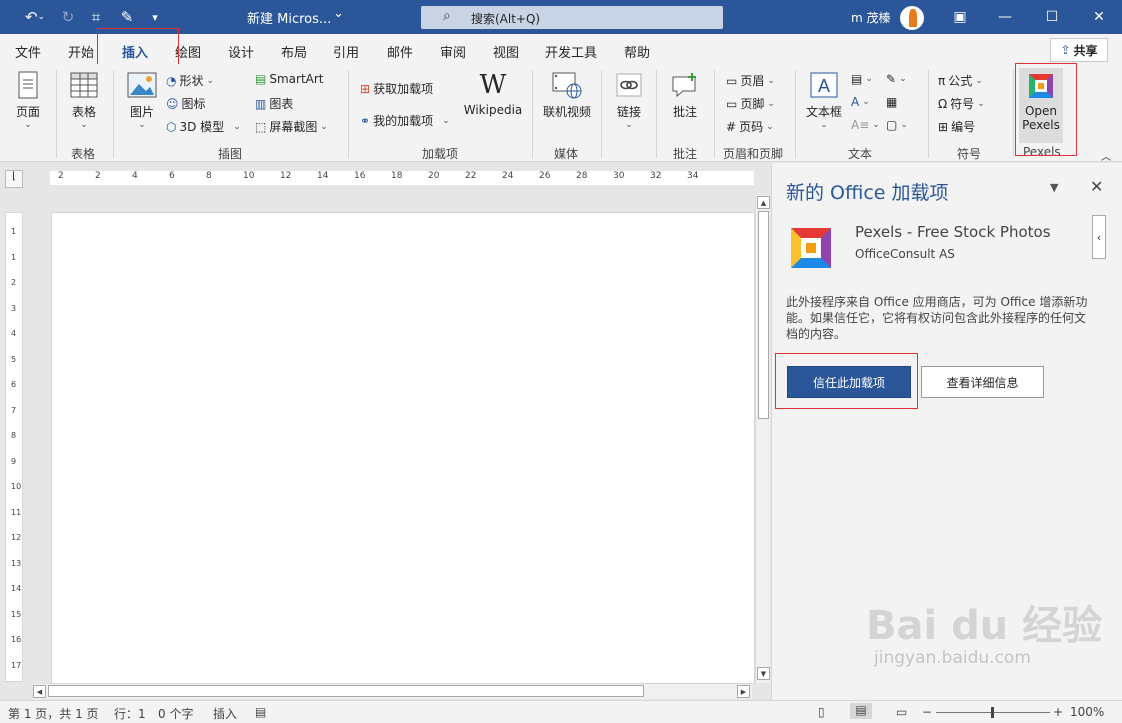  I want to click on share-button: ⇪ 共享, so click(1079, 50).